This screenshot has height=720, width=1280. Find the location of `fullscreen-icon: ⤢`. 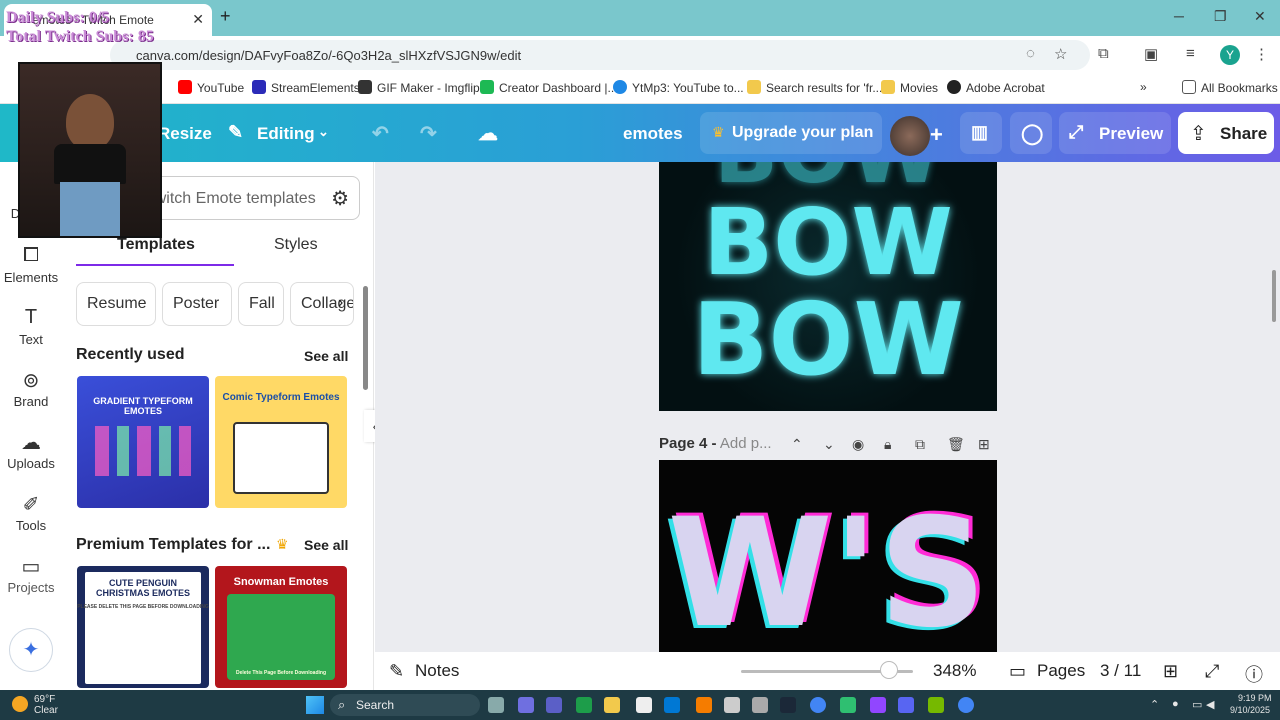

fullscreen-icon: ⤢ is located at coordinates (1212, 671).